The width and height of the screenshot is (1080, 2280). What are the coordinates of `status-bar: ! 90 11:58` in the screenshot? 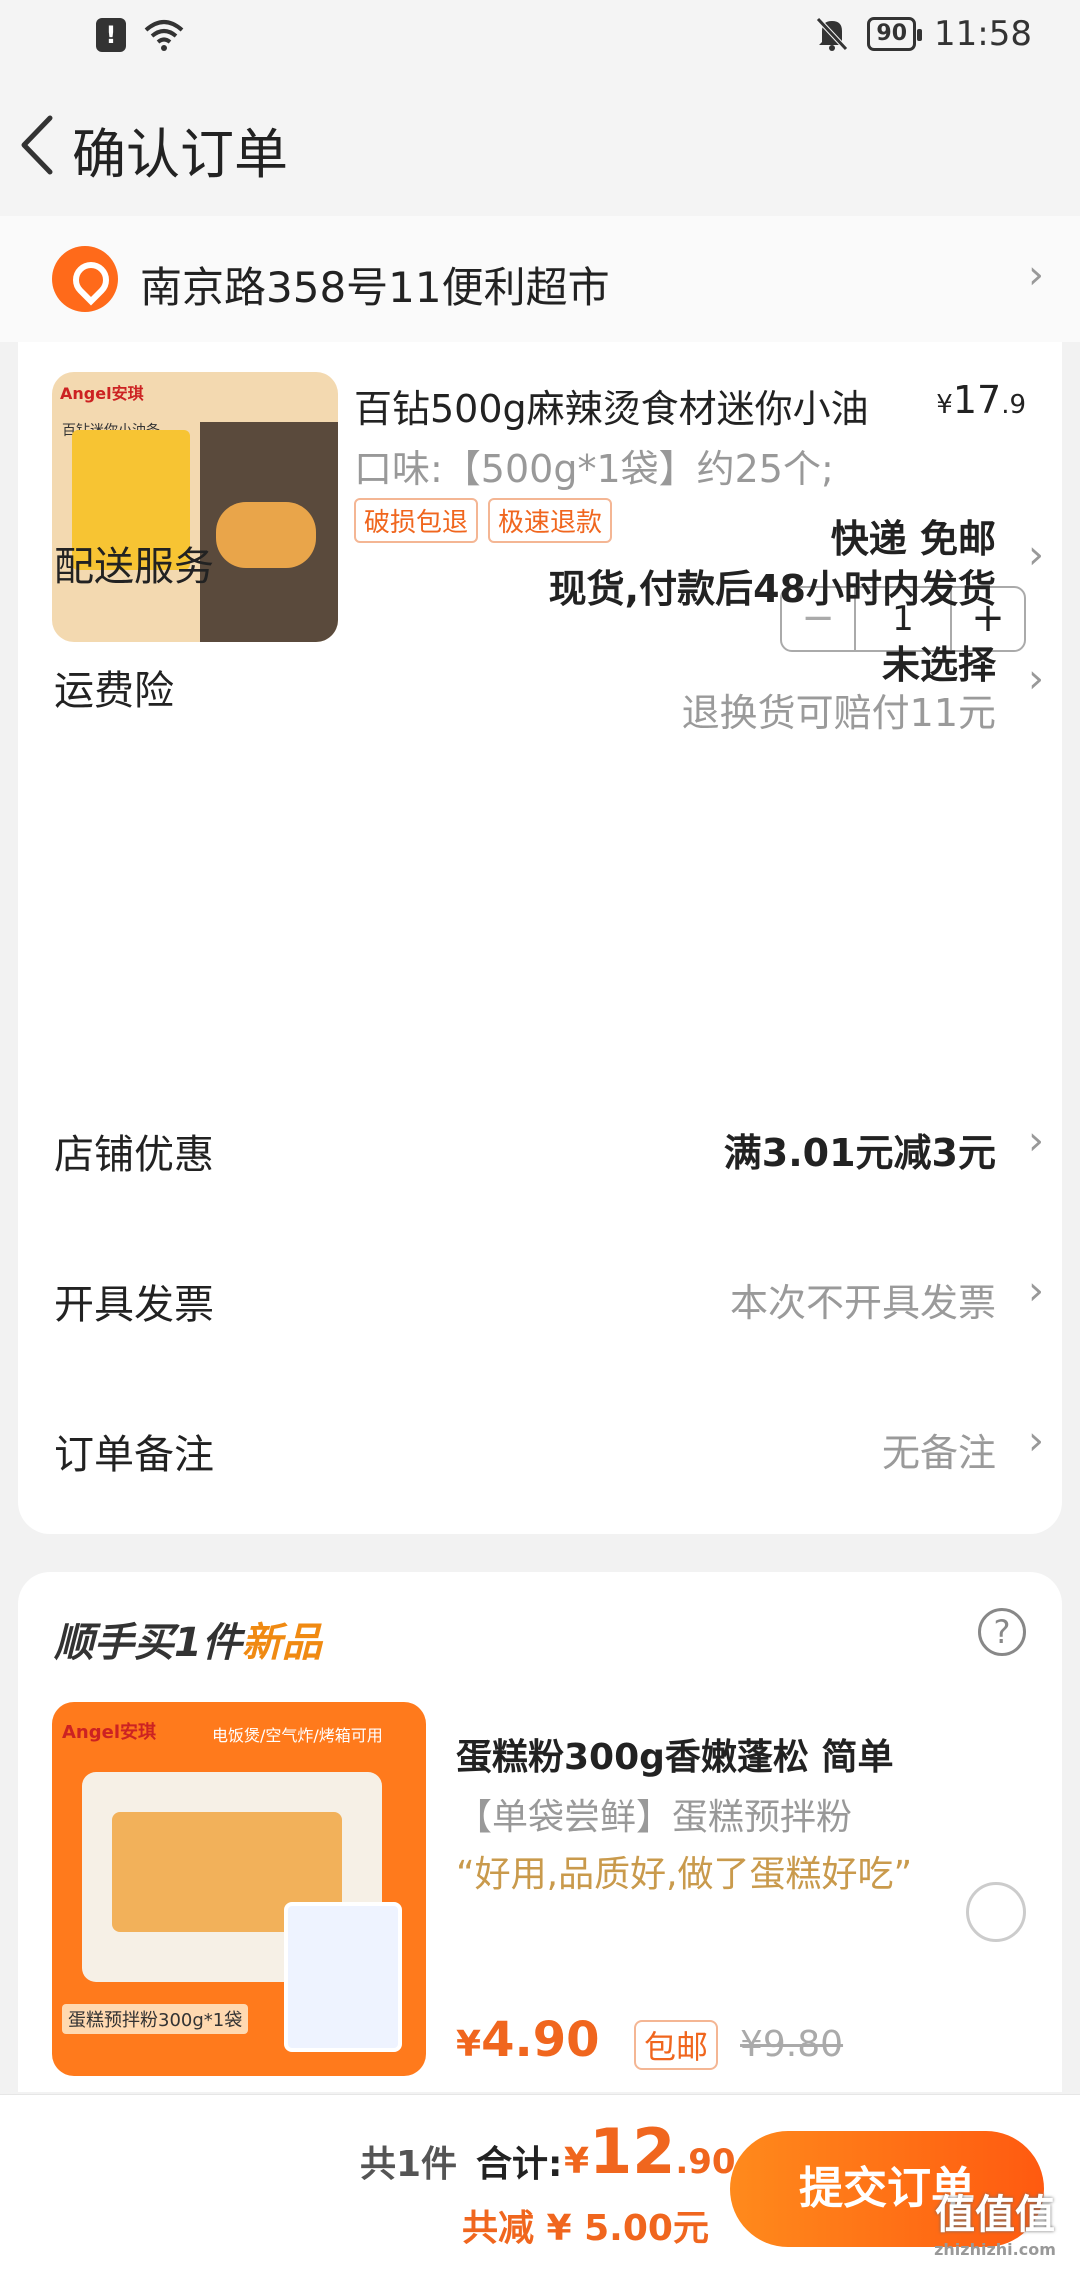 It's located at (540, 36).